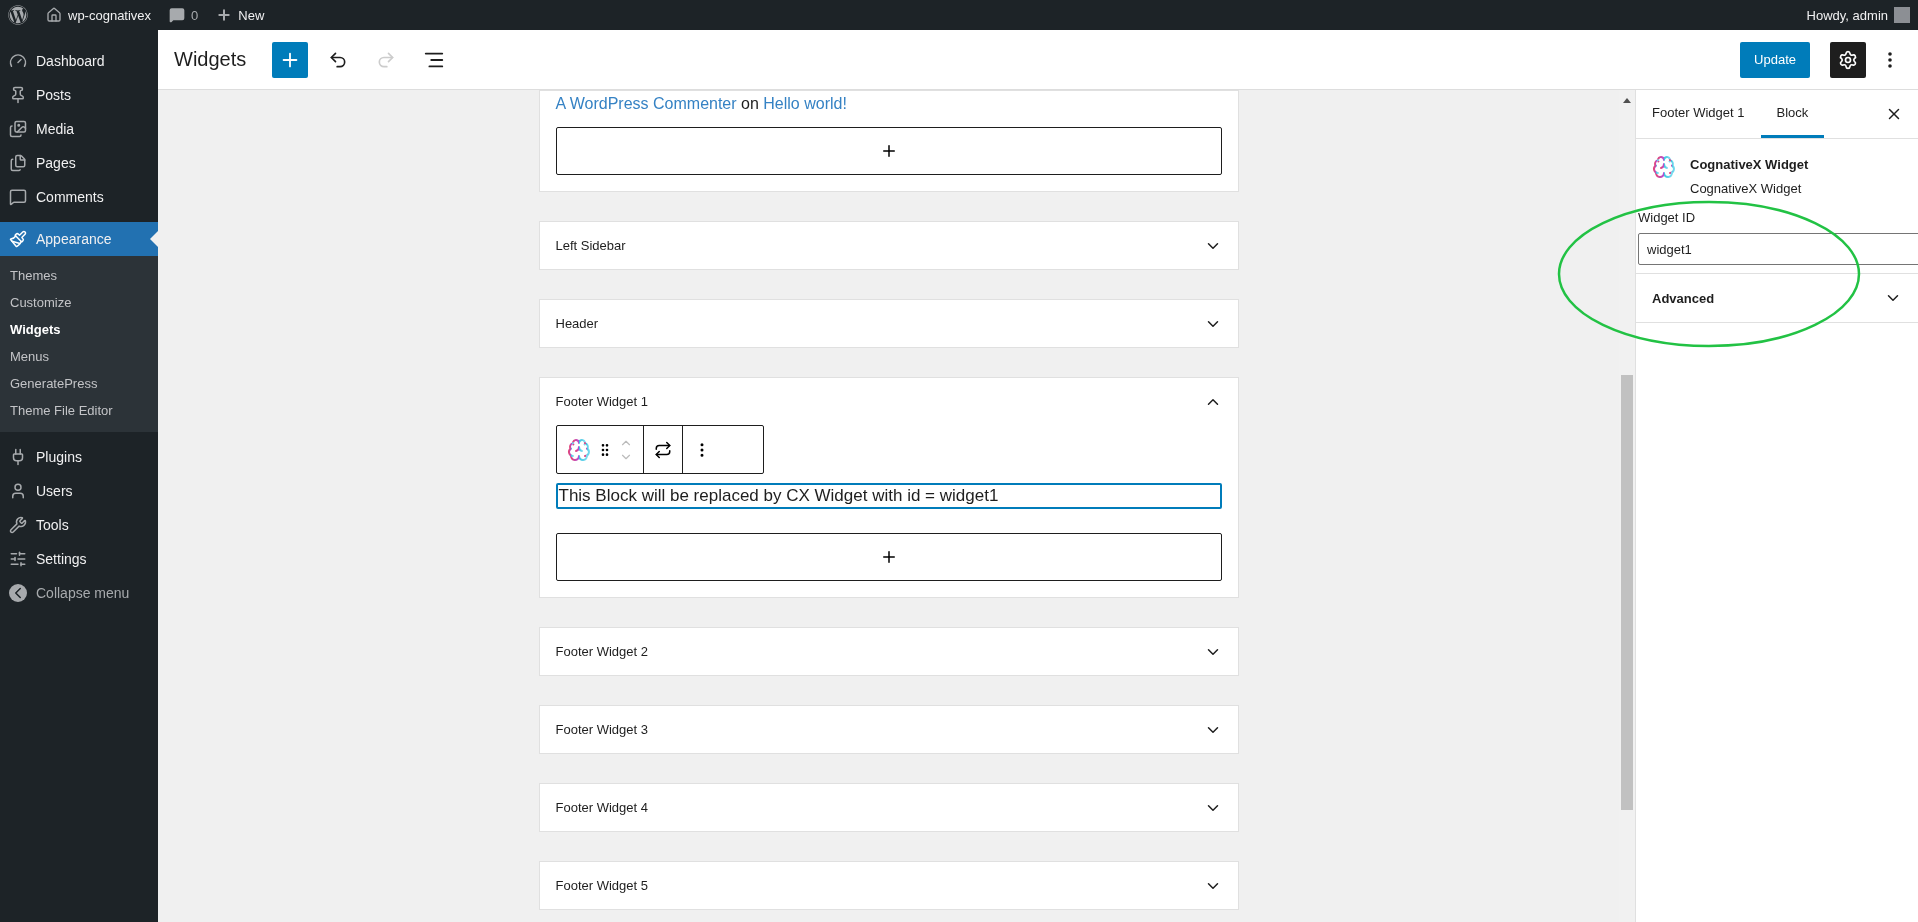  Describe the element at coordinates (646, 103) in the screenshot. I see `comment-author-link: A WordPress Commenter` at that location.